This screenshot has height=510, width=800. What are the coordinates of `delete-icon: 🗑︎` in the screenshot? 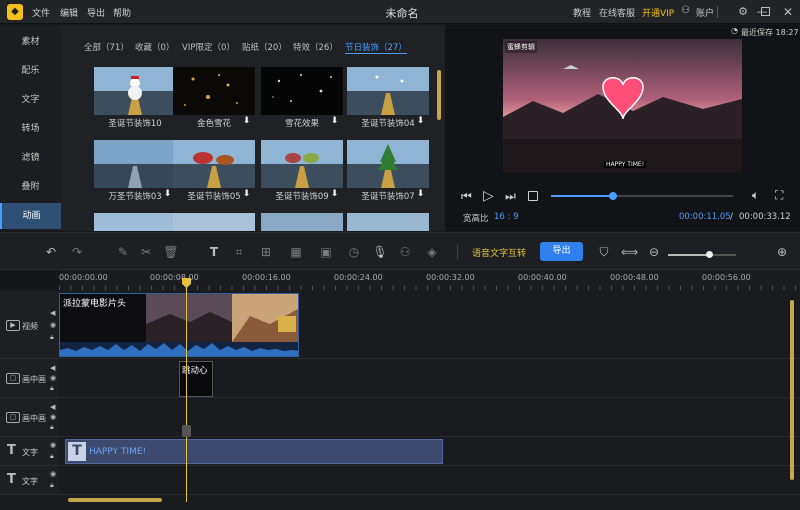 It's located at (171, 252).